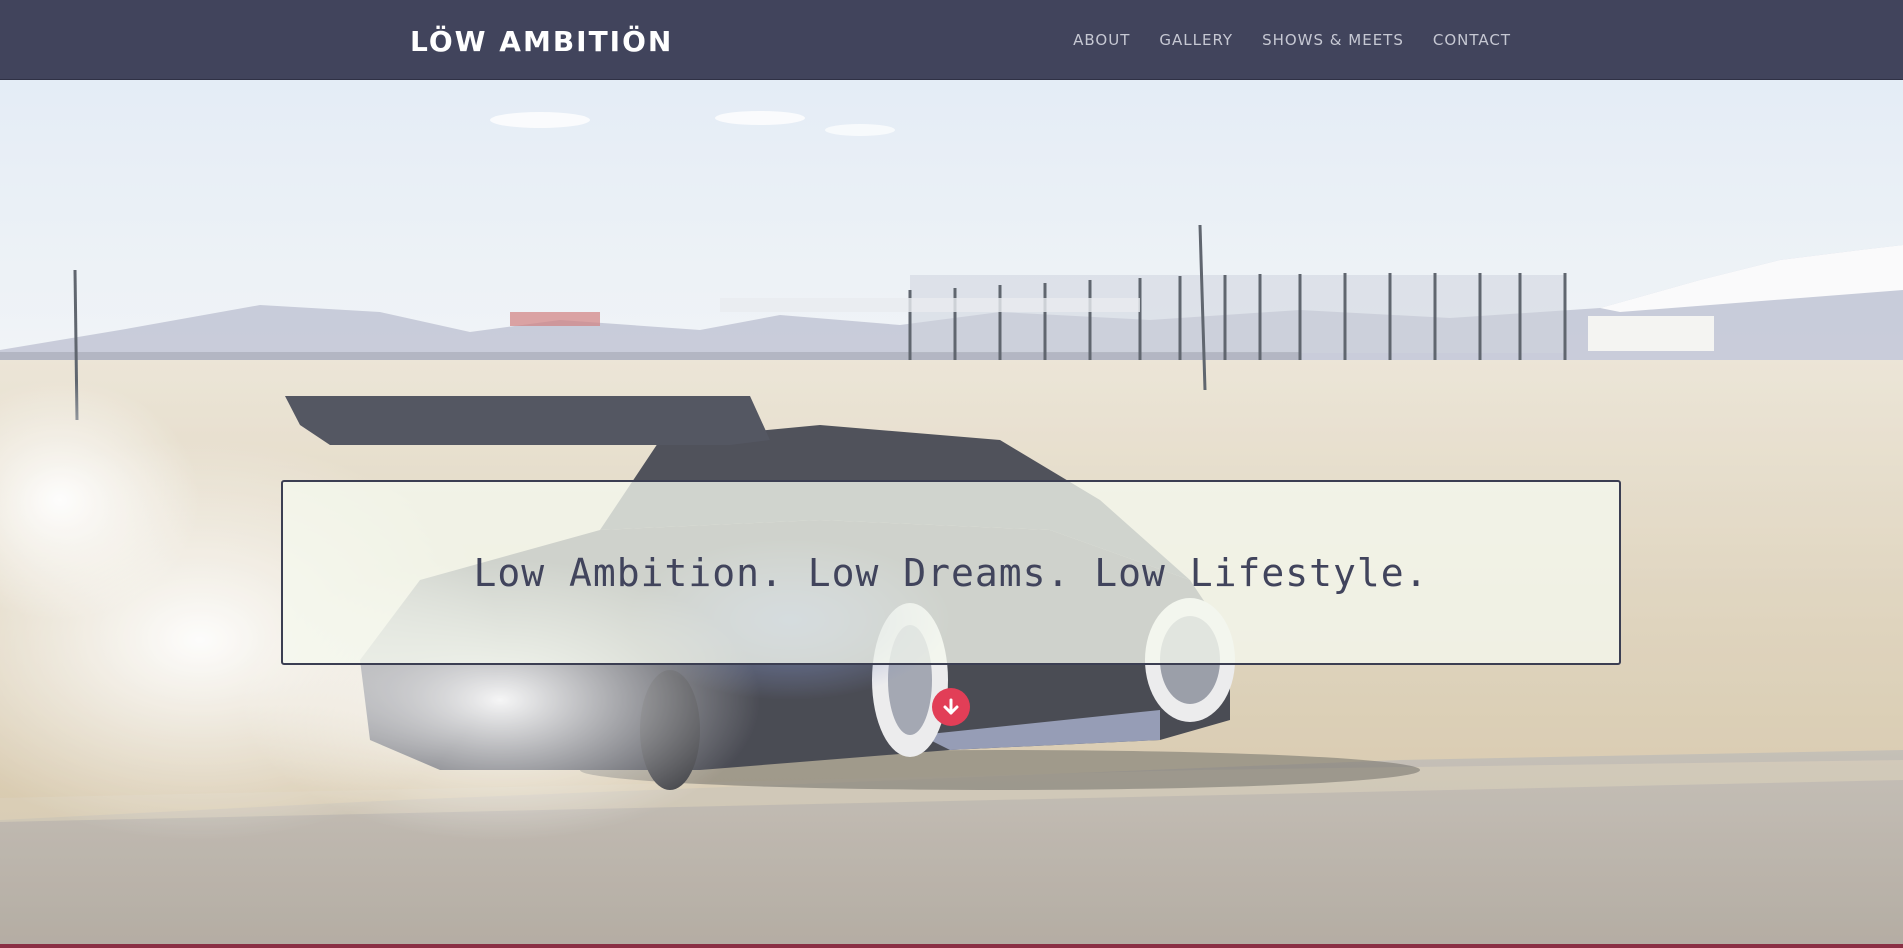  I want to click on hero-tagline: Low Ambition. Low Dreams. Low Lifestyle., so click(951, 572).